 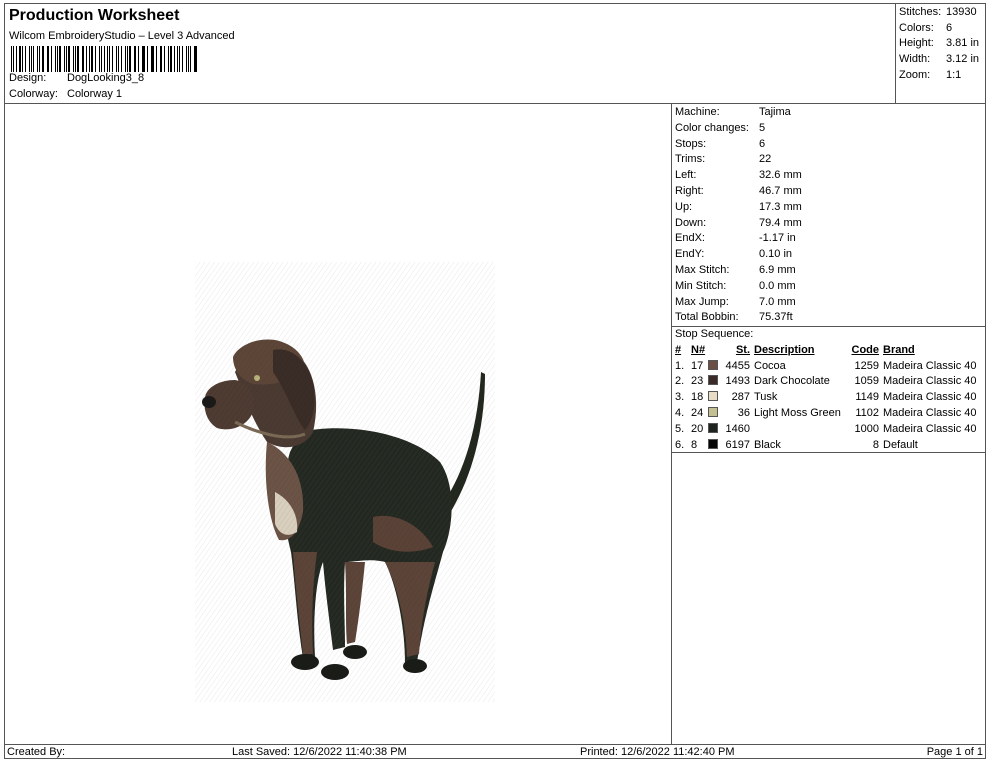 I want to click on thread-code: 1102, so click(x=867, y=412).